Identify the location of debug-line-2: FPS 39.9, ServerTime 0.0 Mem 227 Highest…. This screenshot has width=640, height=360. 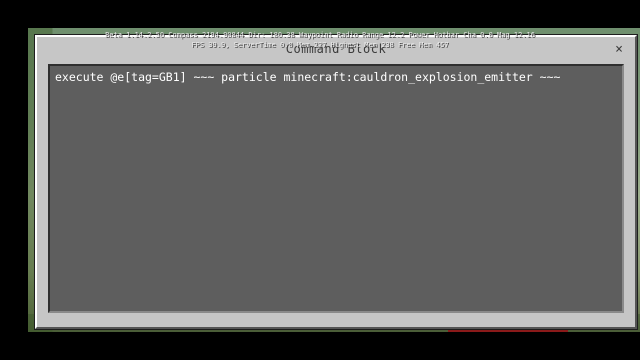
(320, 45).